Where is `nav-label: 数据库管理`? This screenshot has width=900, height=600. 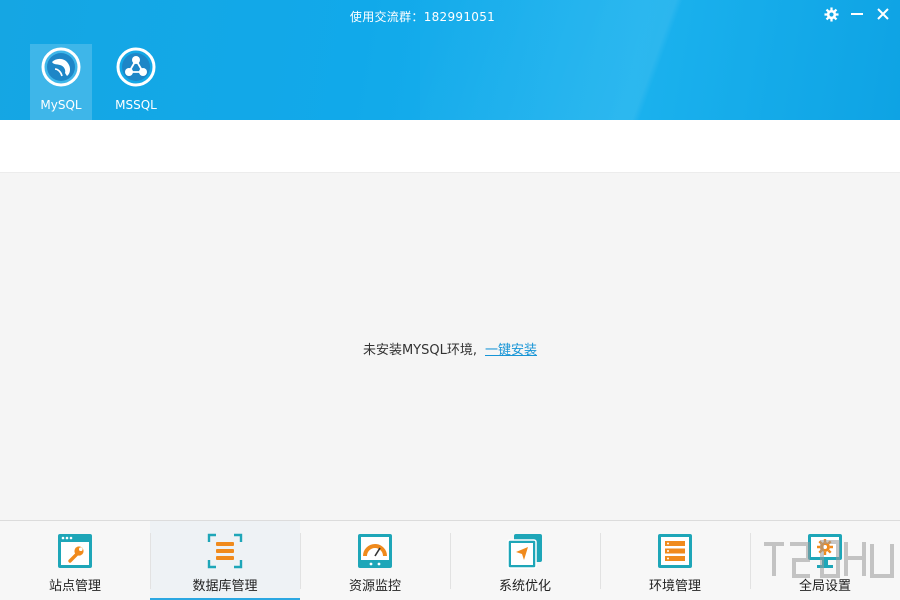
nav-label: 数据库管理 is located at coordinates (225, 586).